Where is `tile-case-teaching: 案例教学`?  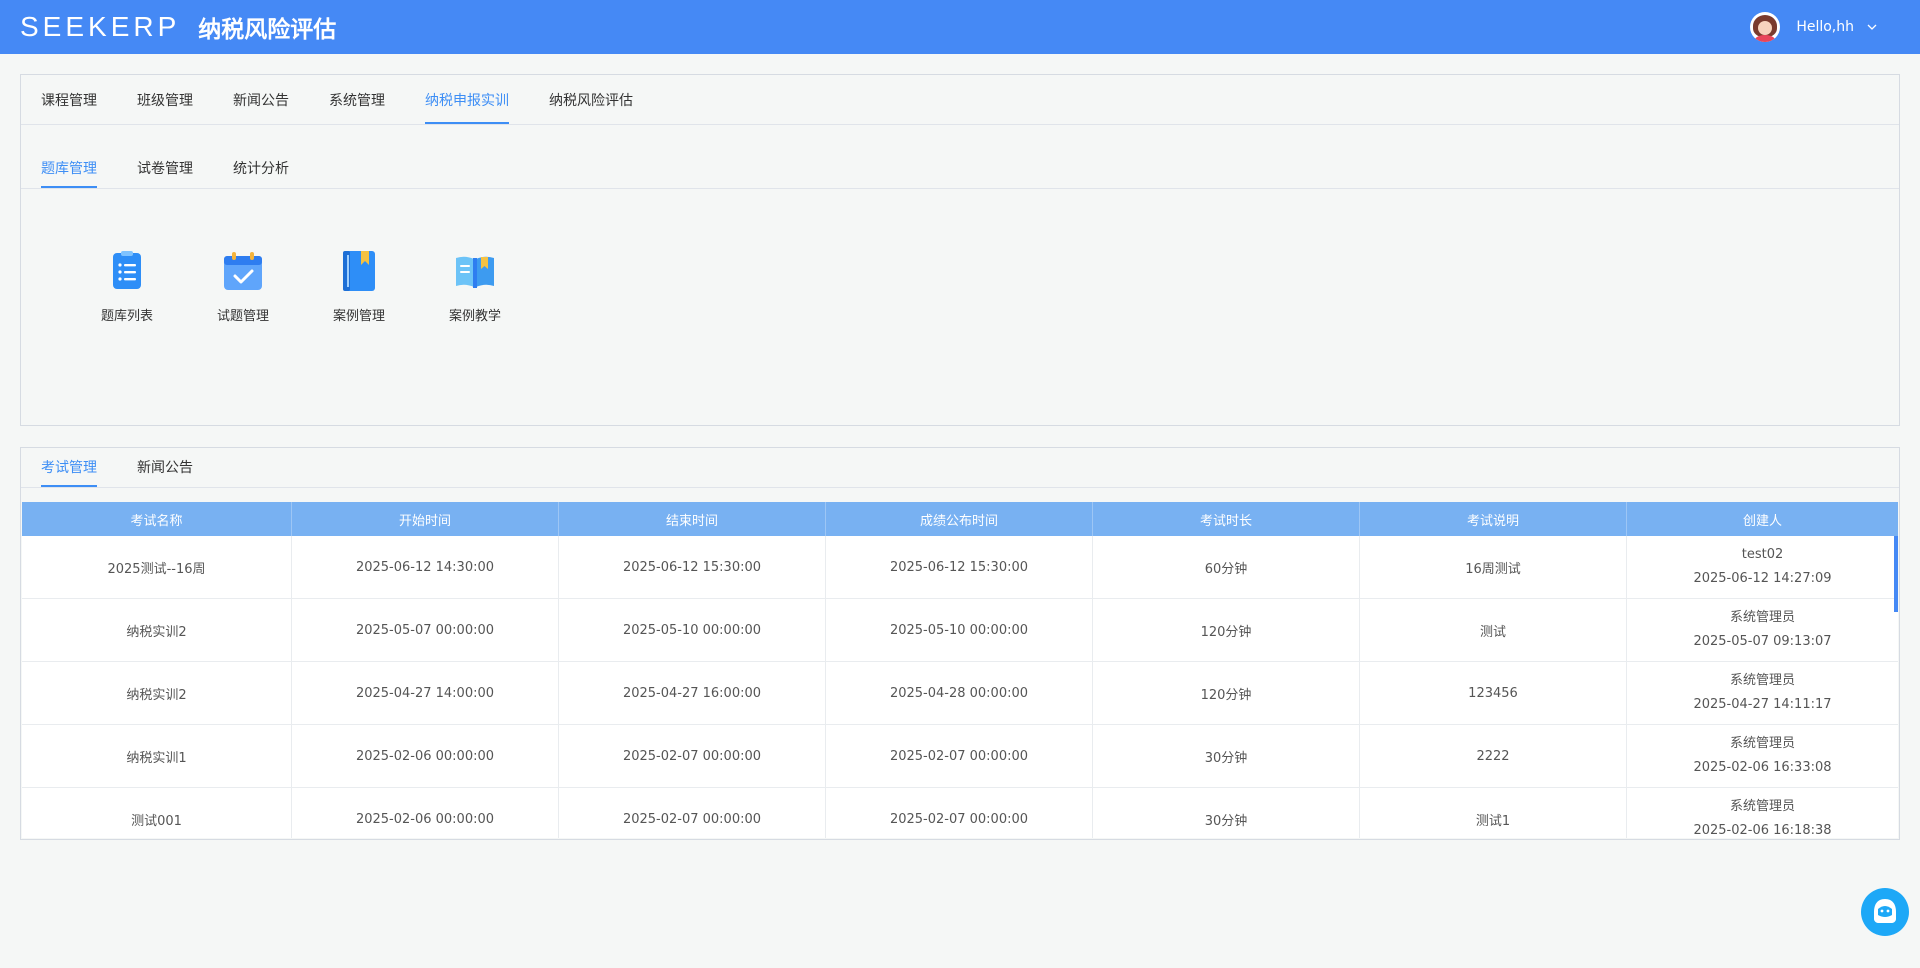 tile-case-teaching: 案例教学 is located at coordinates (475, 286).